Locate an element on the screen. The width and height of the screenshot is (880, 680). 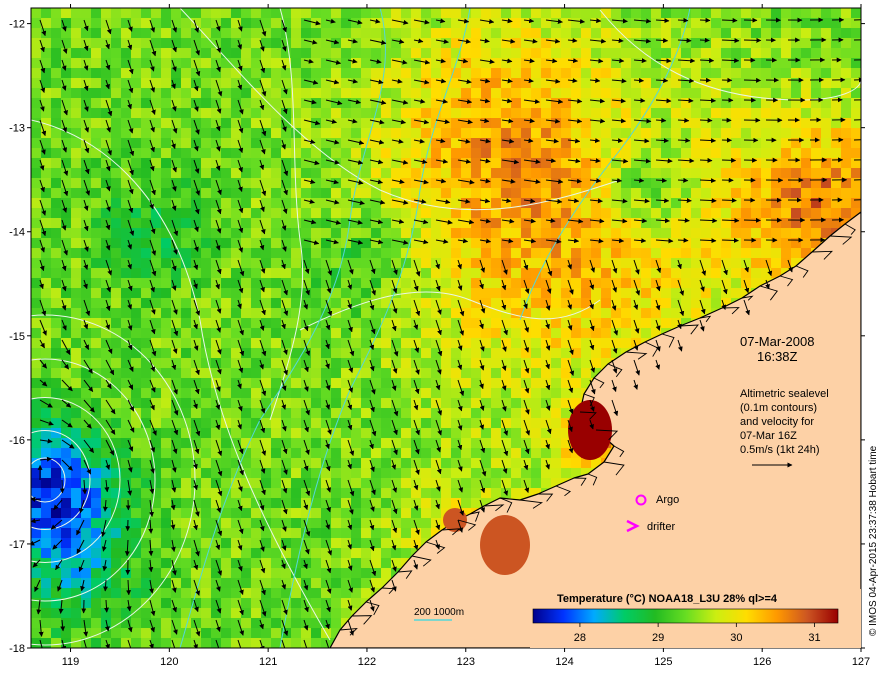
lon-tick-label: 123 is located at coordinates (466, 662).